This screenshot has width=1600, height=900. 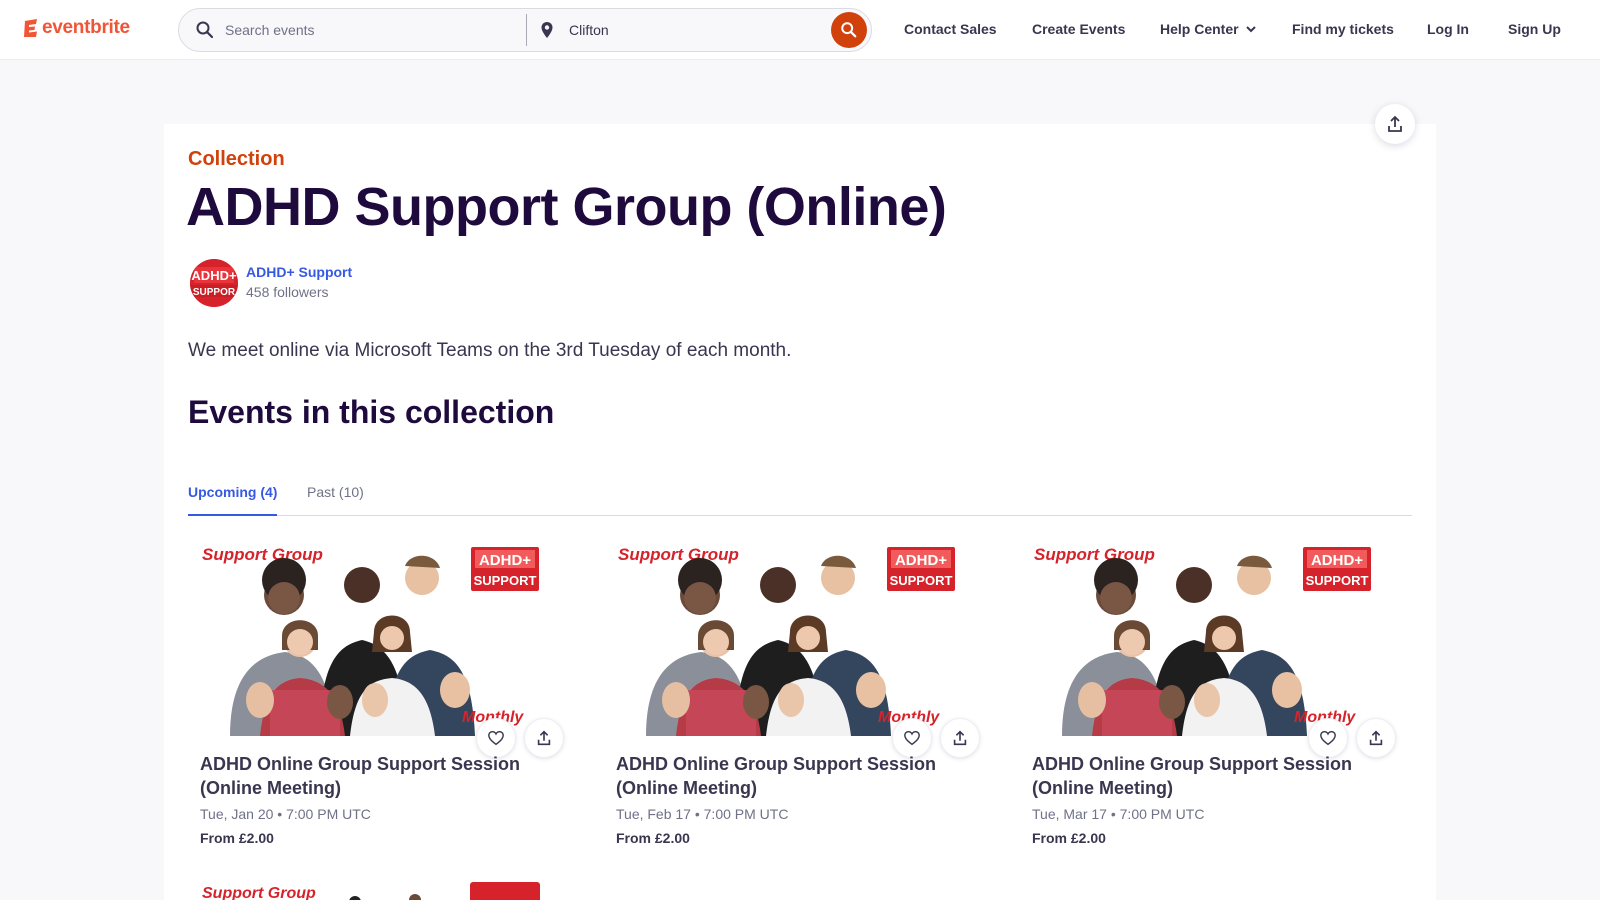 What do you see at coordinates (1199, 29) in the screenshot?
I see `nav-help-center-label: Help Center` at bounding box center [1199, 29].